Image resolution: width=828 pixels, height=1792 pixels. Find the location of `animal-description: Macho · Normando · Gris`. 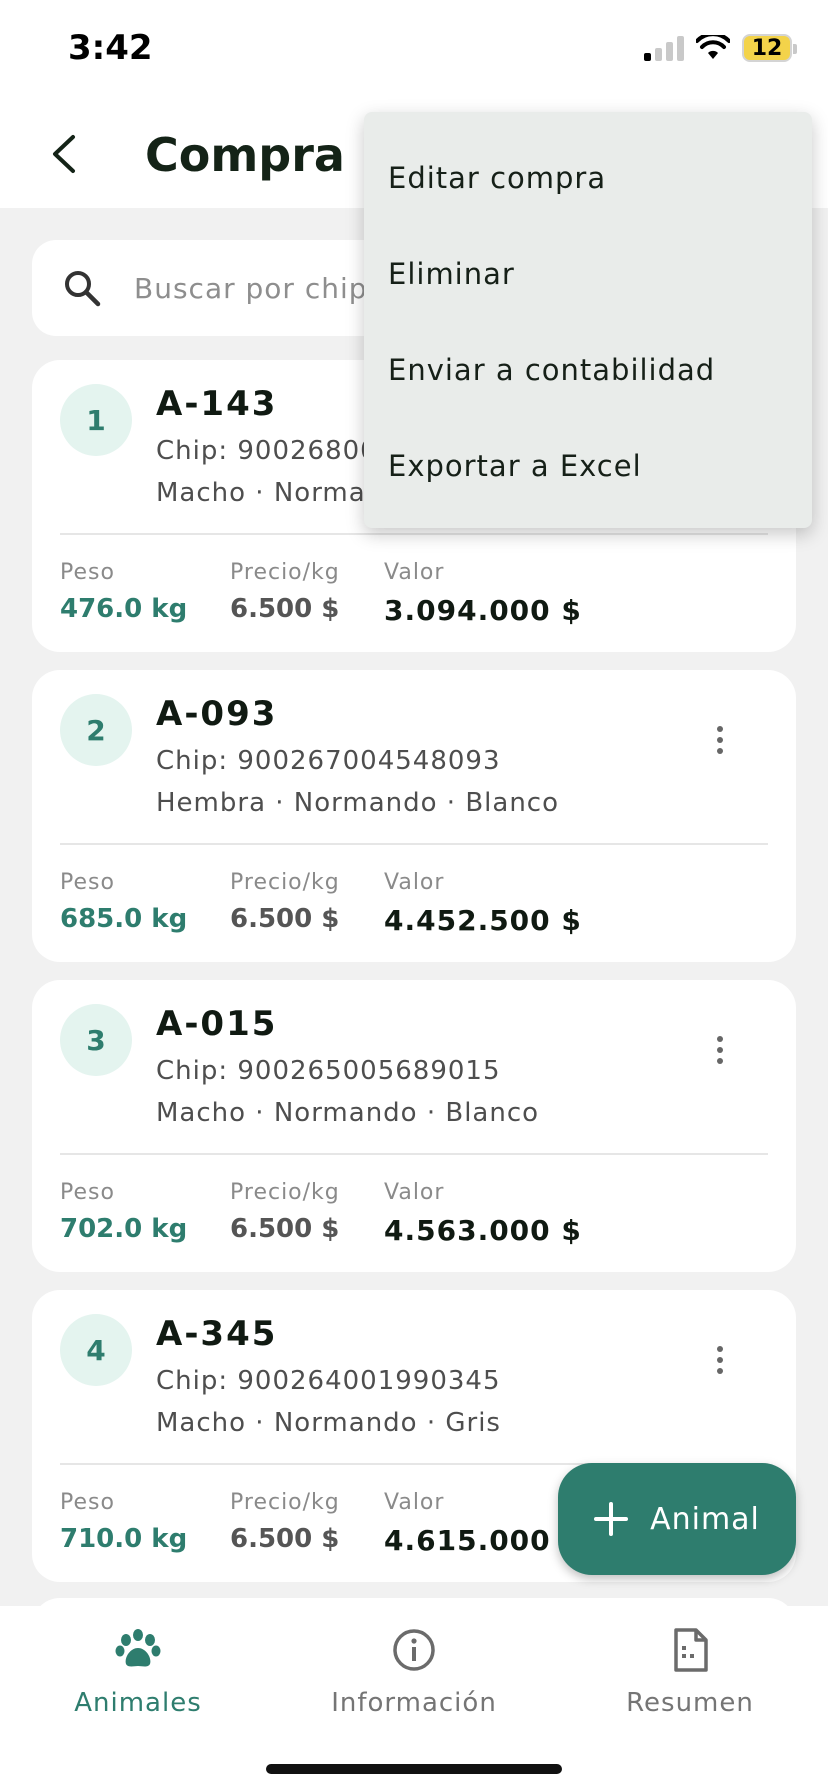

animal-description: Macho · Normando · Gris is located at coordinates (328, 1423).